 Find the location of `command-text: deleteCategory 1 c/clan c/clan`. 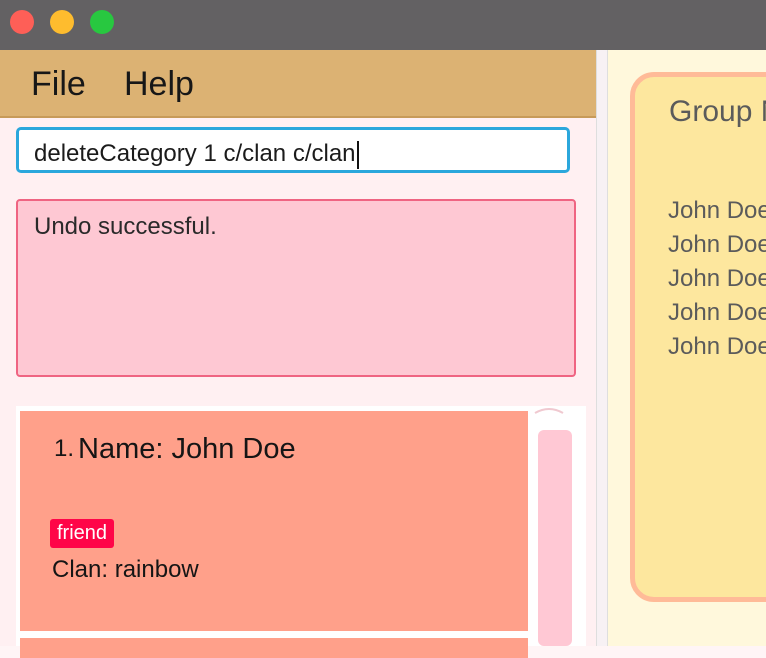

command-text: deleteCategory 1 c/clan c/clan is located at coordinates (195, 153).